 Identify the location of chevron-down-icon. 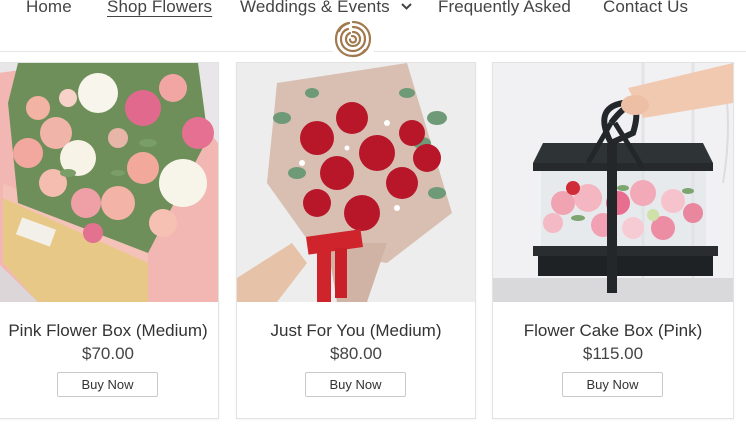
(406, 6).